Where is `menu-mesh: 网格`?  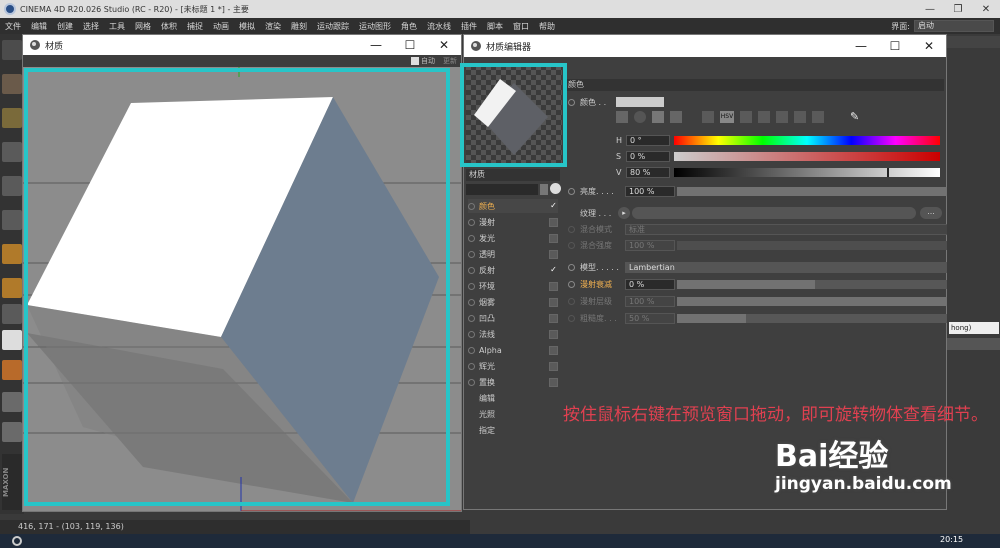 menu-mesh: 网格 is located at coordinates (143, 26).